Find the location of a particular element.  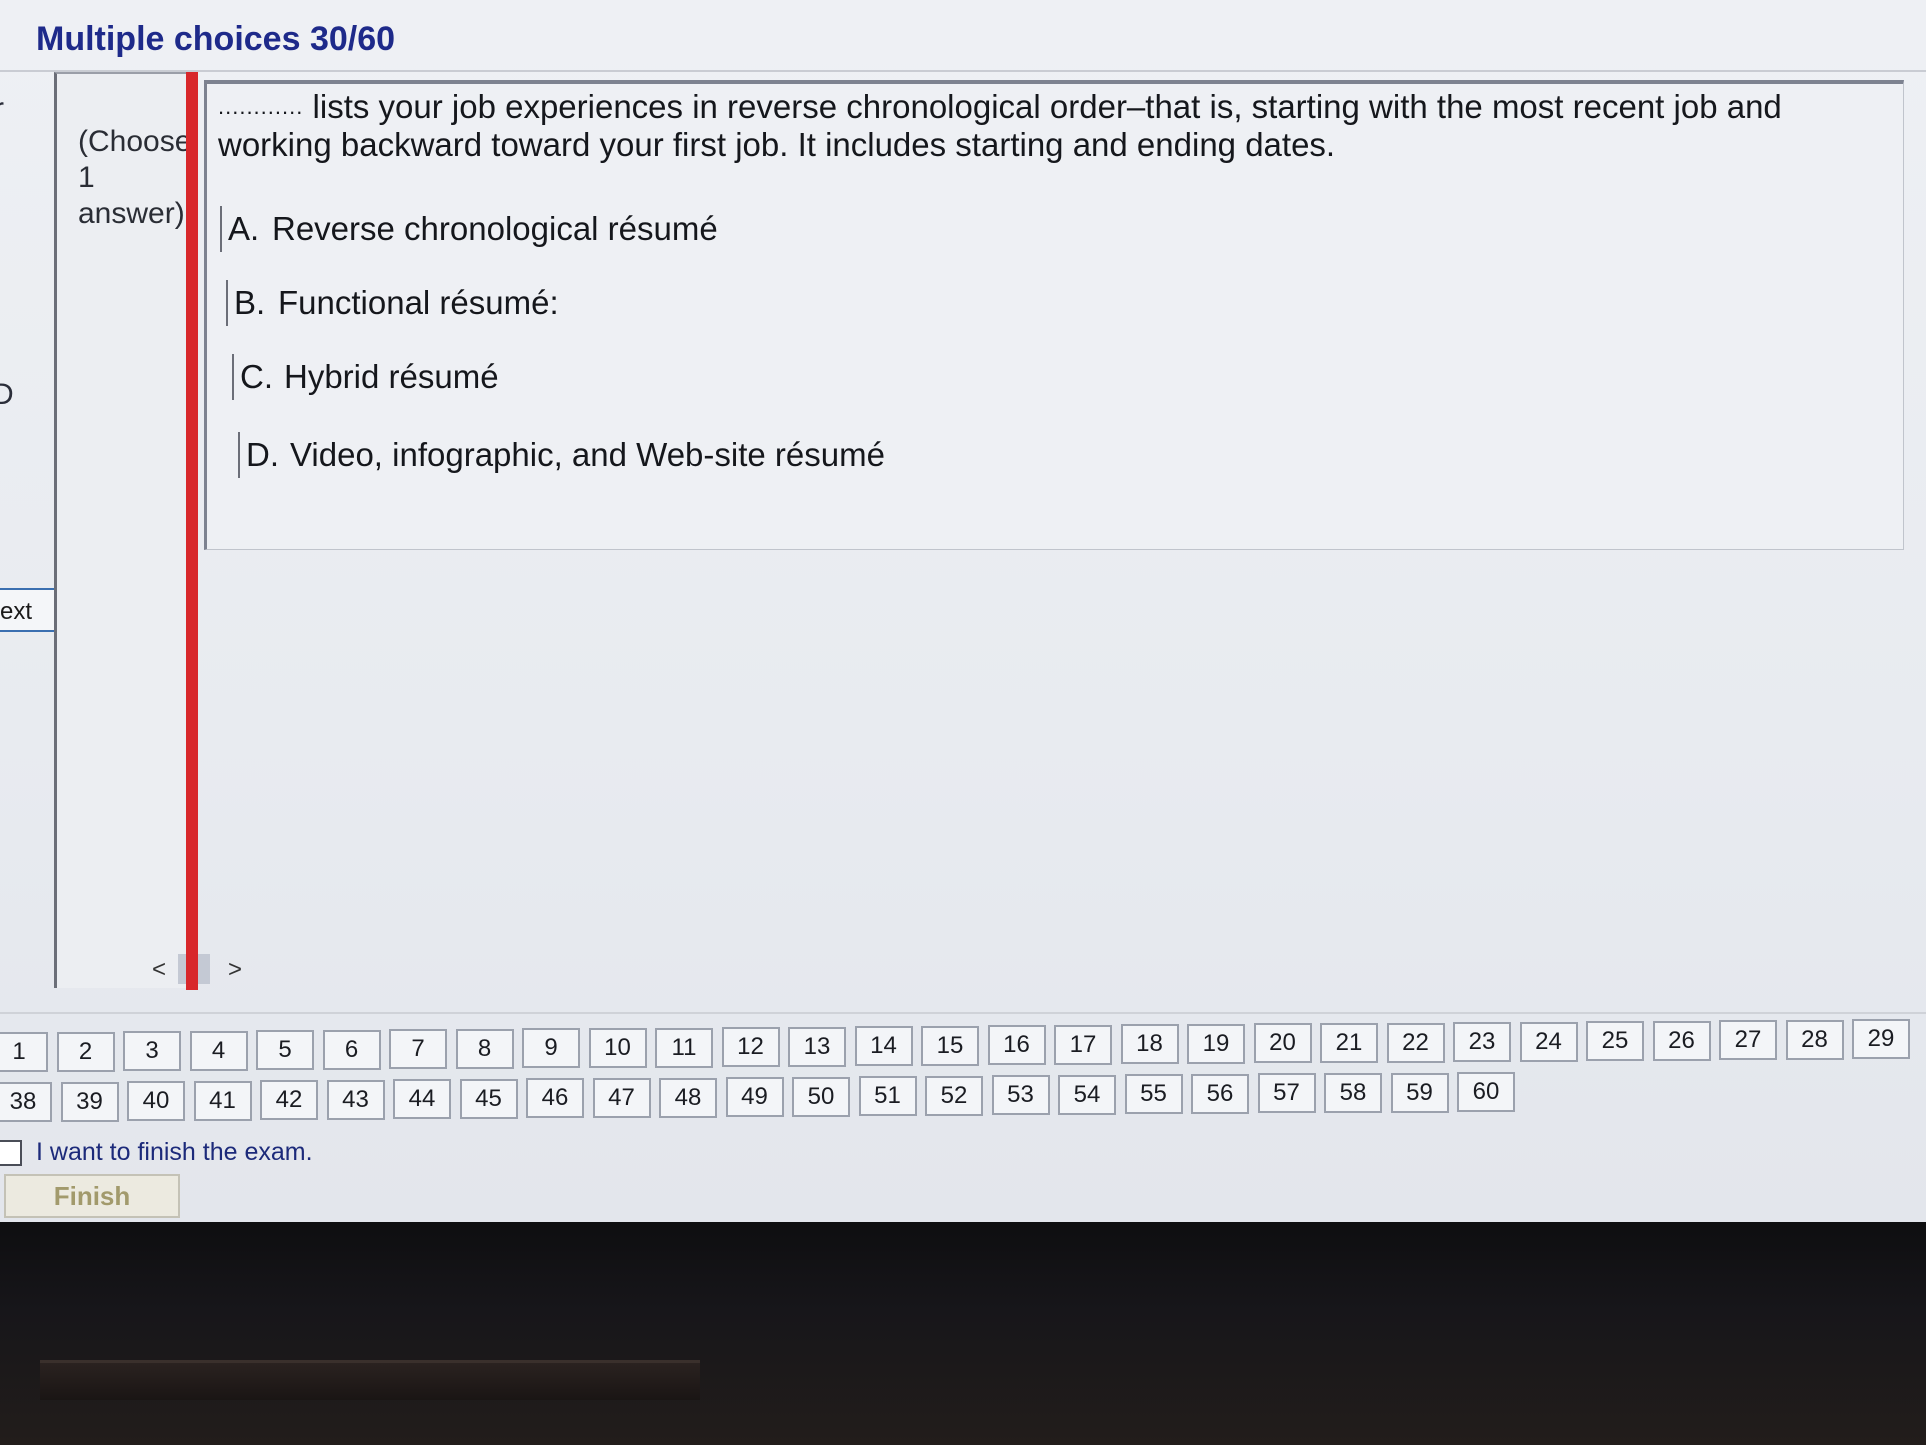

scroll-left-arrow-icon: < is located at coordinates (159, 970).